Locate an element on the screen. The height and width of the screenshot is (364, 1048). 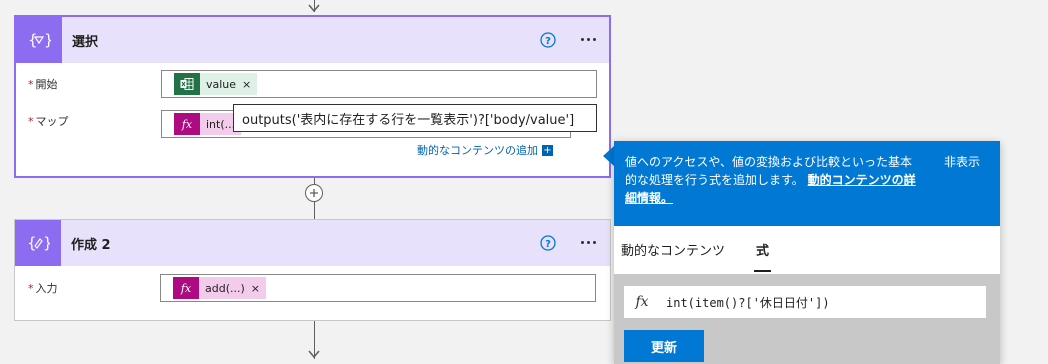
plus-icon: + is located at coordinates (547, 150).